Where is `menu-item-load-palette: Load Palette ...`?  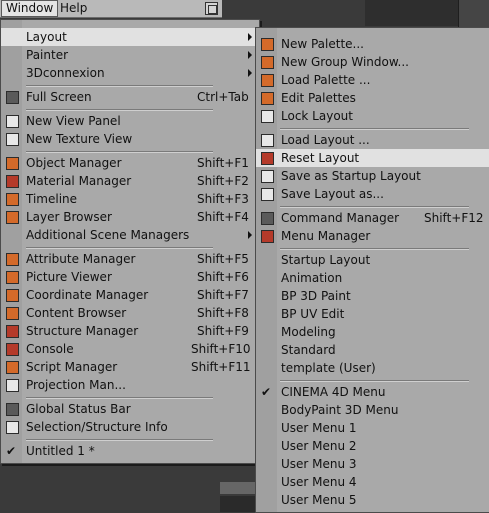
menu-item-load-palette: Load Palette ... is located at coordinates (372, 80).